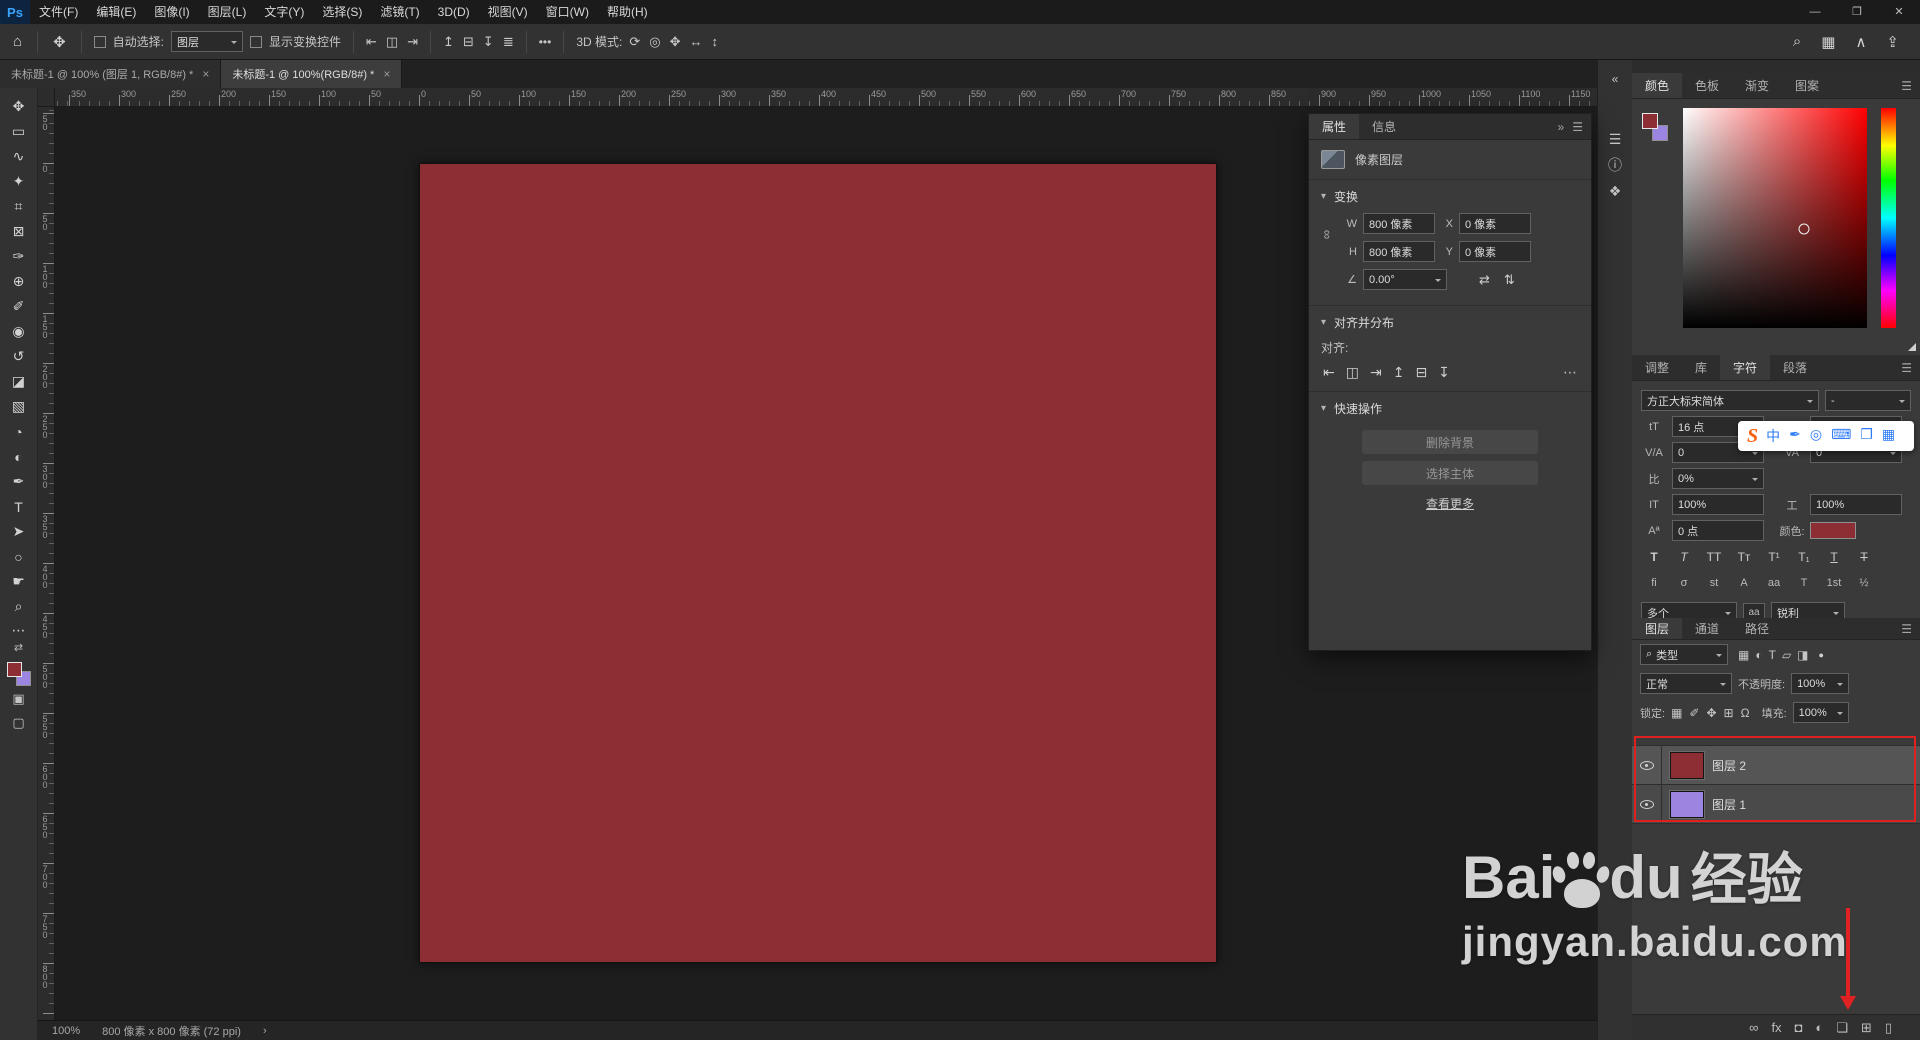 Image resolution: width=1920 pixels, height=1040 pixels. I want to click on panel-tab: 颜色, so click(1657, 85).